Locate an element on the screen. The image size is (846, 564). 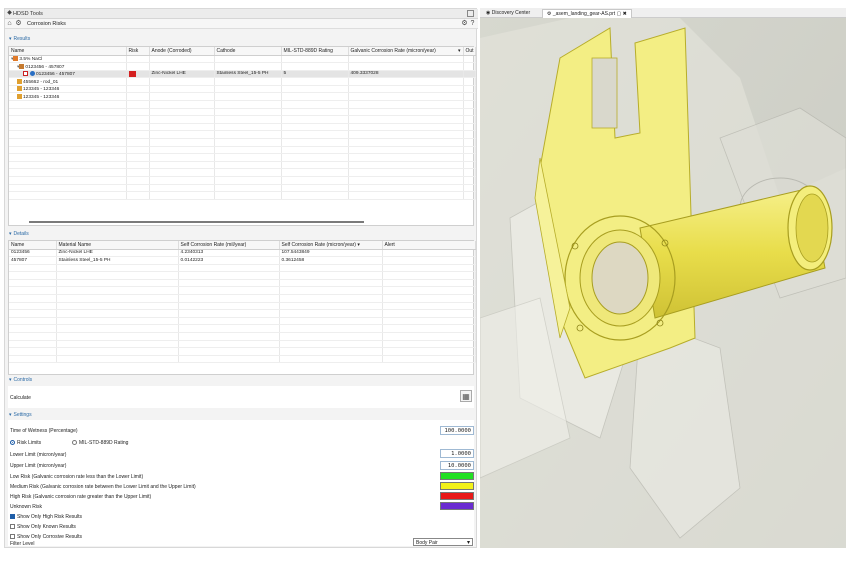
close-tab-icon: ✖ is located at coordinates (625, 14).